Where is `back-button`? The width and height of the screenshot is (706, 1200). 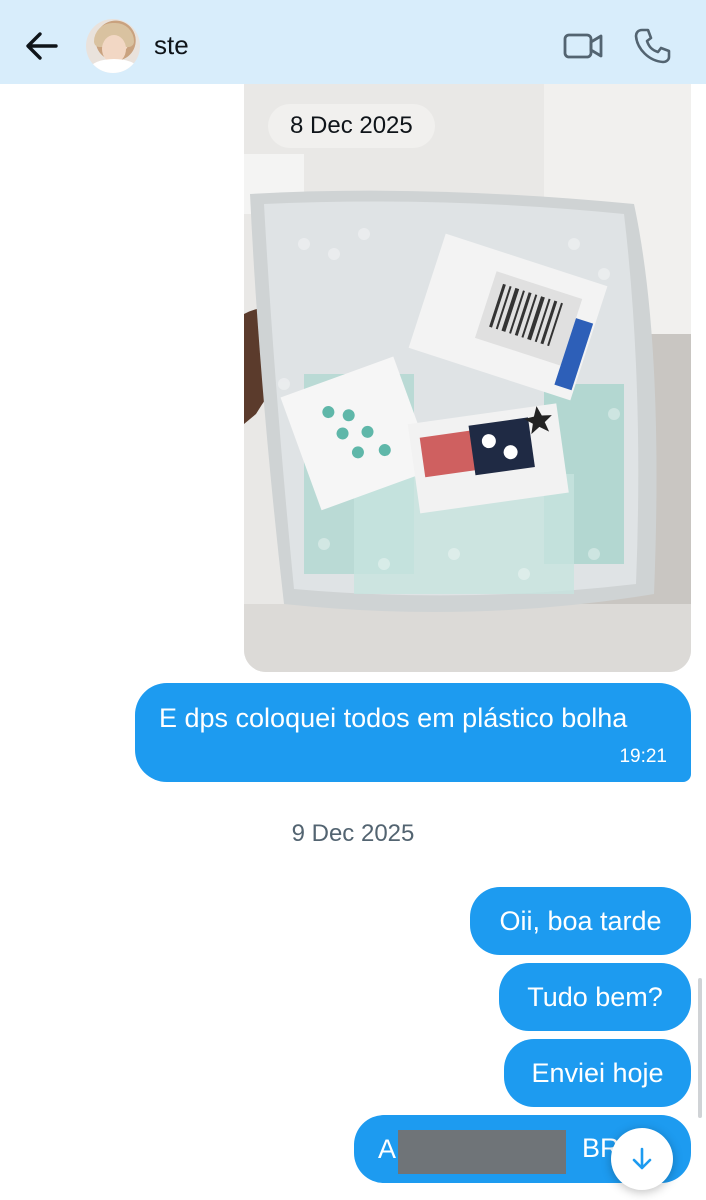 back-button is located at coordinates (42, 46).